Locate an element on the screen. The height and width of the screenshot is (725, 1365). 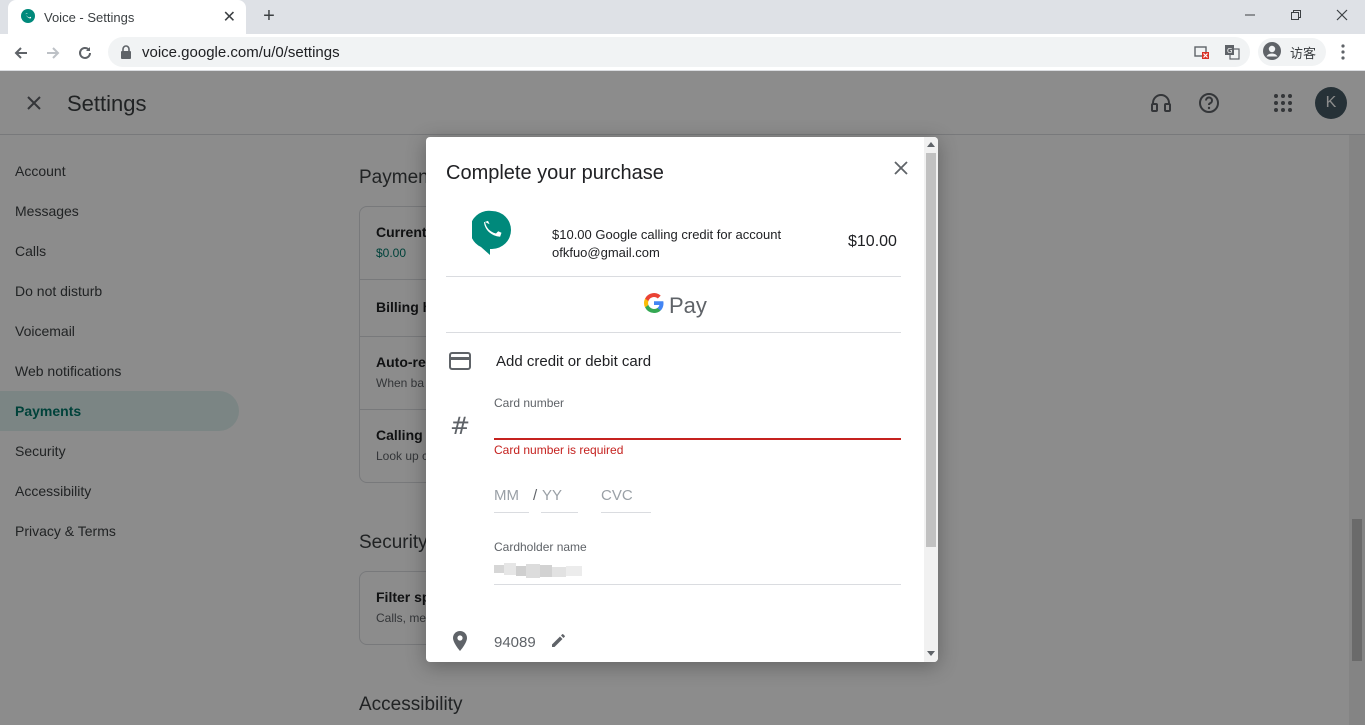
blocked-popup-icon is located at coordinates (1202, 54).